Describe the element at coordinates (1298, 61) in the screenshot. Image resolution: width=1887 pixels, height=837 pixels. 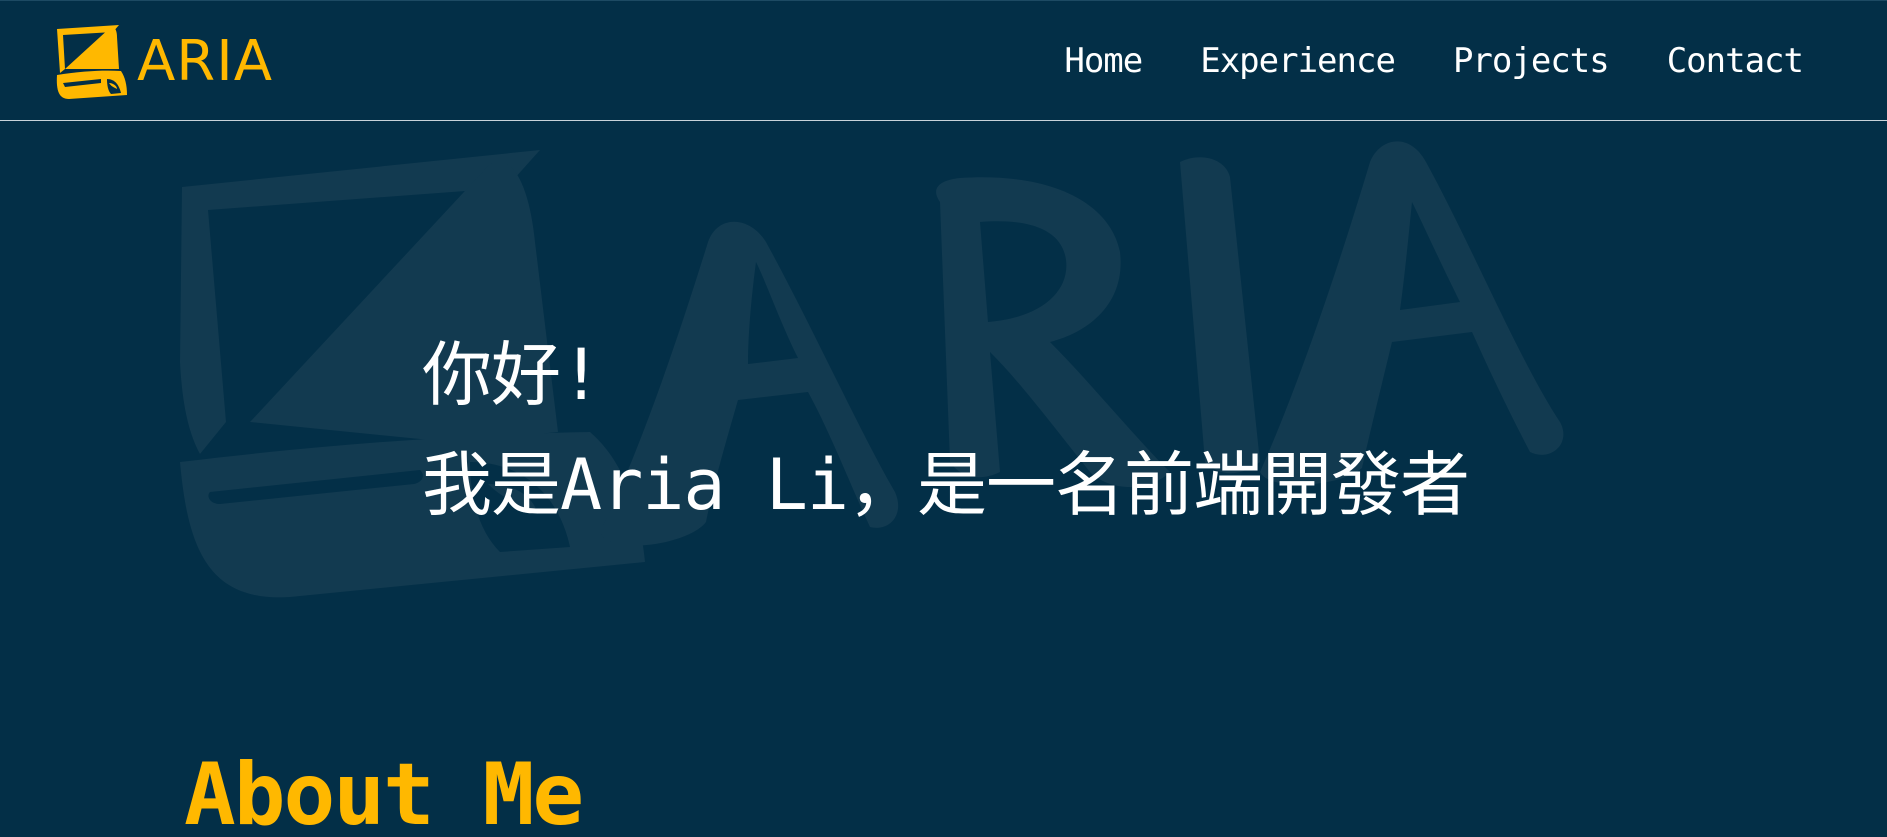
I see `nav-experience: Experience` at that location.